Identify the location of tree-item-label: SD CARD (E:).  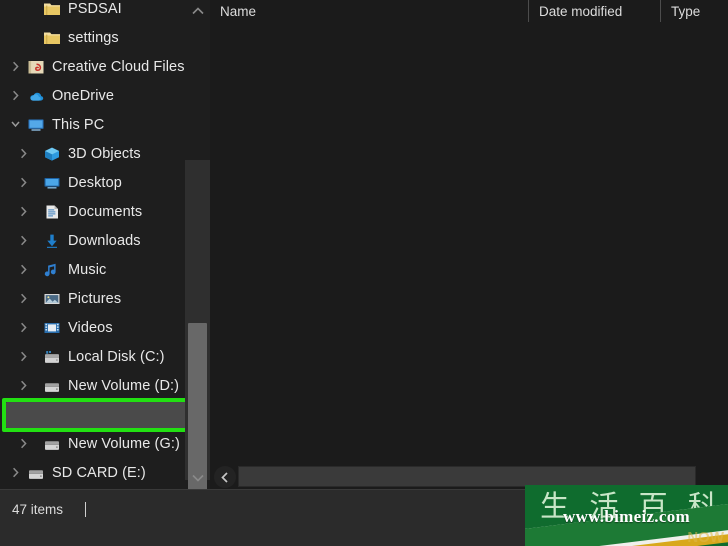
(99, 472).